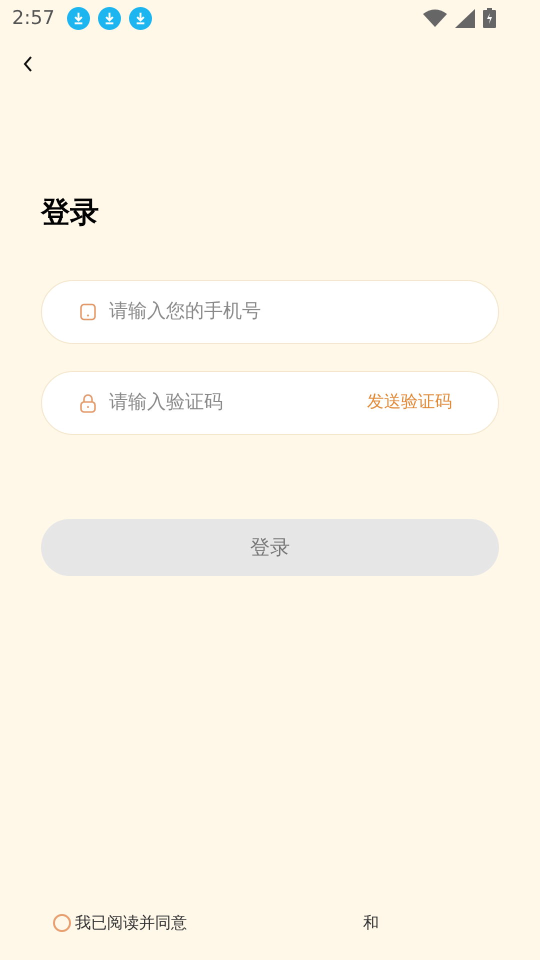 The height and width of the screenshot is (960, 540). Describe the element at coordinates (62, 923) in the screenshot. I see `agreement-checkbox` at that location.